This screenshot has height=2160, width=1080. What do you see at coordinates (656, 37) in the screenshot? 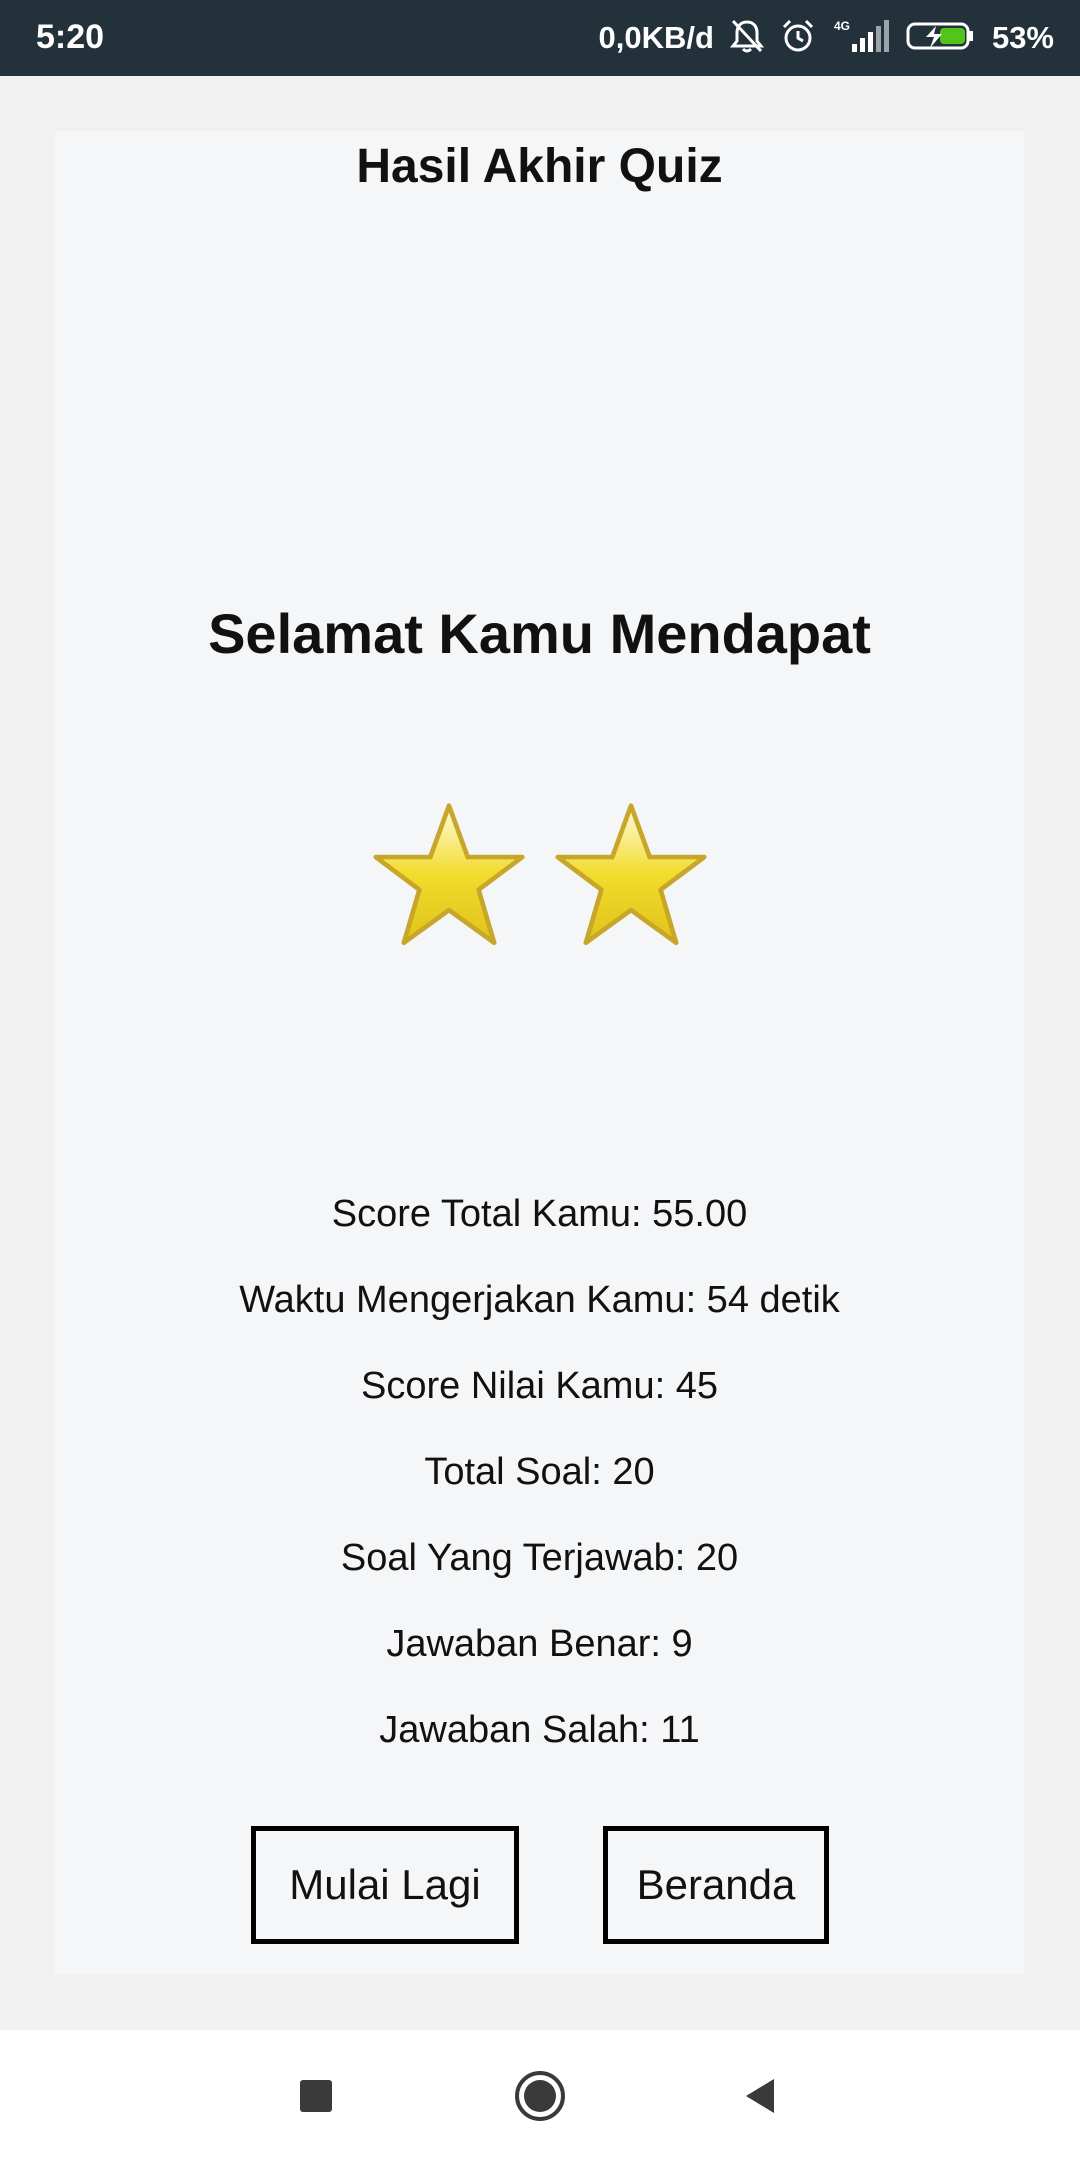
I see `network-speed: 0,0KB/d` at bounding box center [656, 37].